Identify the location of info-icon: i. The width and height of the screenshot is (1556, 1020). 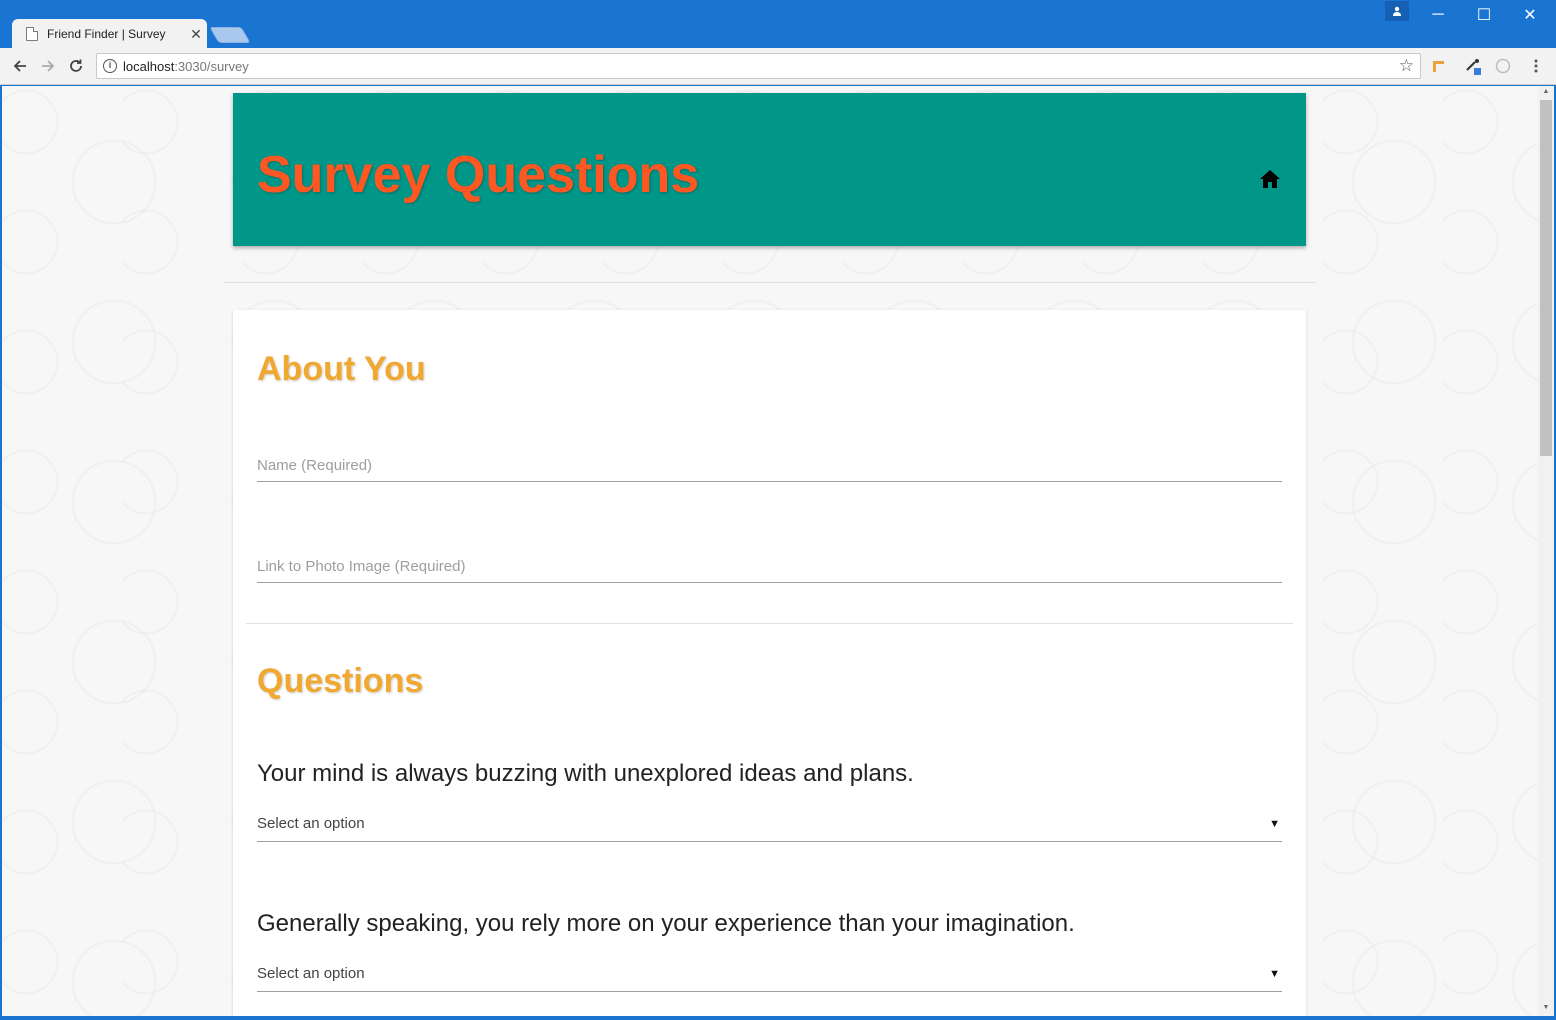
(110, 66).